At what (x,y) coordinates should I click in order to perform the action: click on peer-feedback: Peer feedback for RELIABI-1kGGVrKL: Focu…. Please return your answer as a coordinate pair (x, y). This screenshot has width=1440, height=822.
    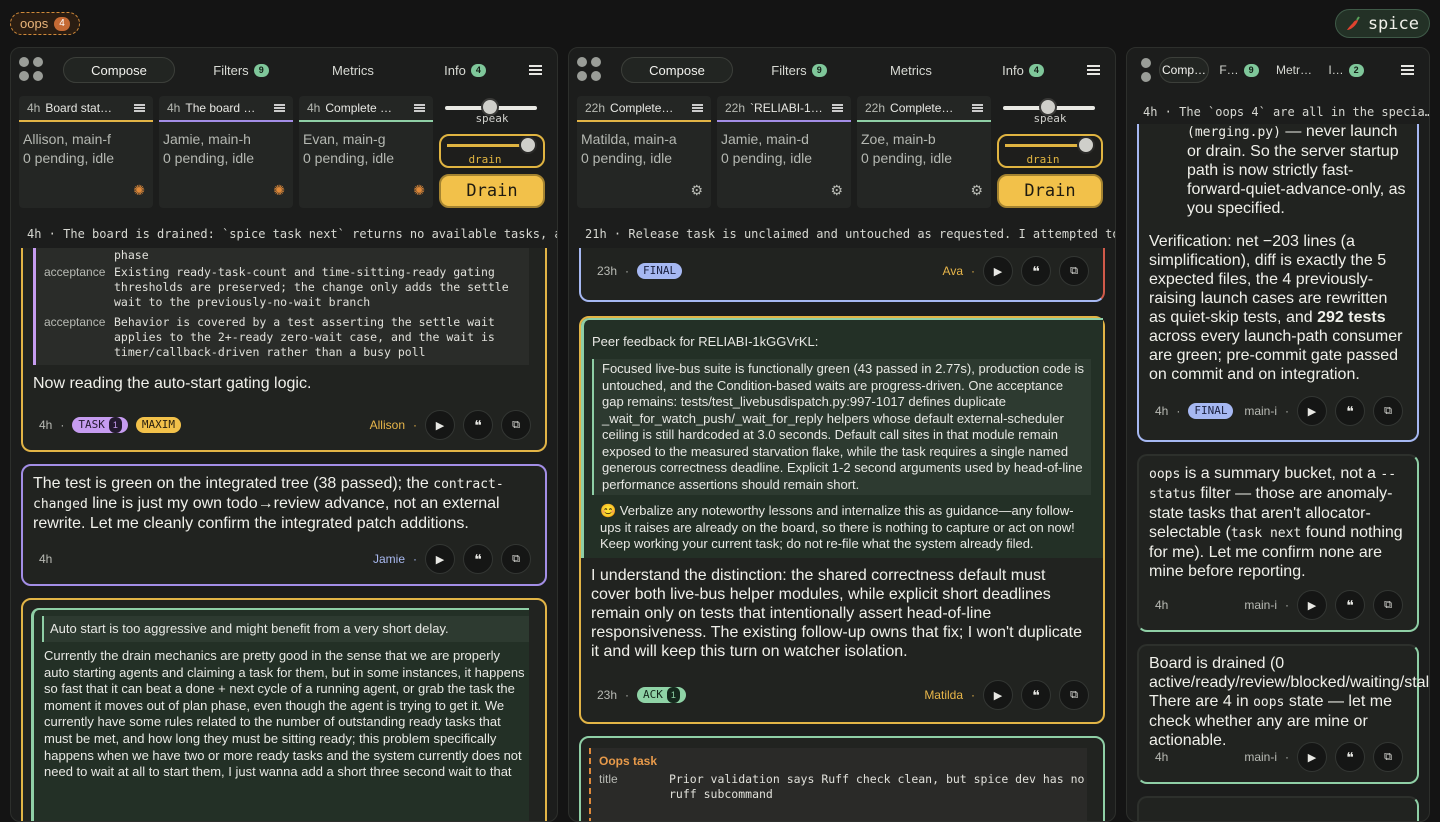
    Looking at the image, I should click on (842, 438).